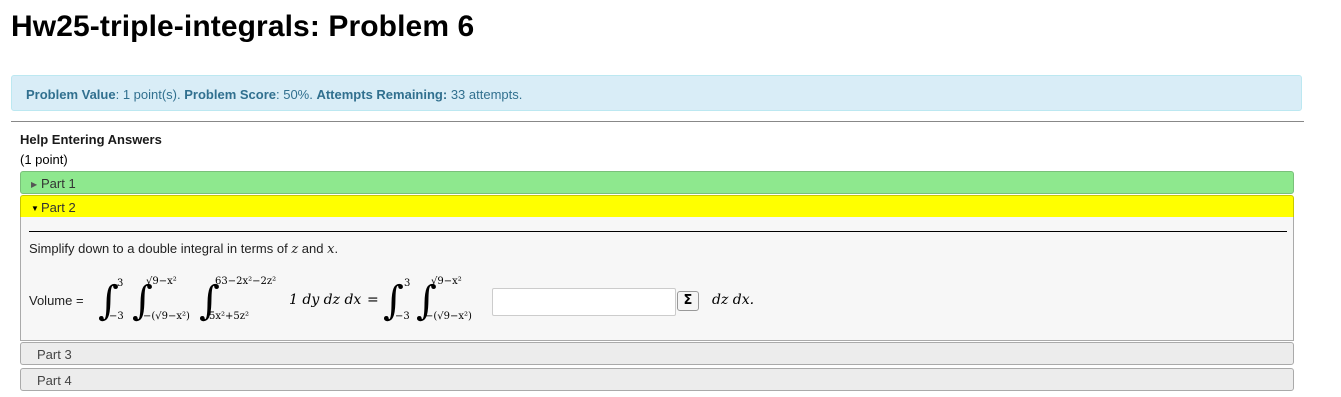 This screenshot has width=1341, height=397. What do you see at coordinates (91, 139) in the screenshot?
I see `help-entering-answers-link: Help Entering Answers` at bounding box center [91, 139].